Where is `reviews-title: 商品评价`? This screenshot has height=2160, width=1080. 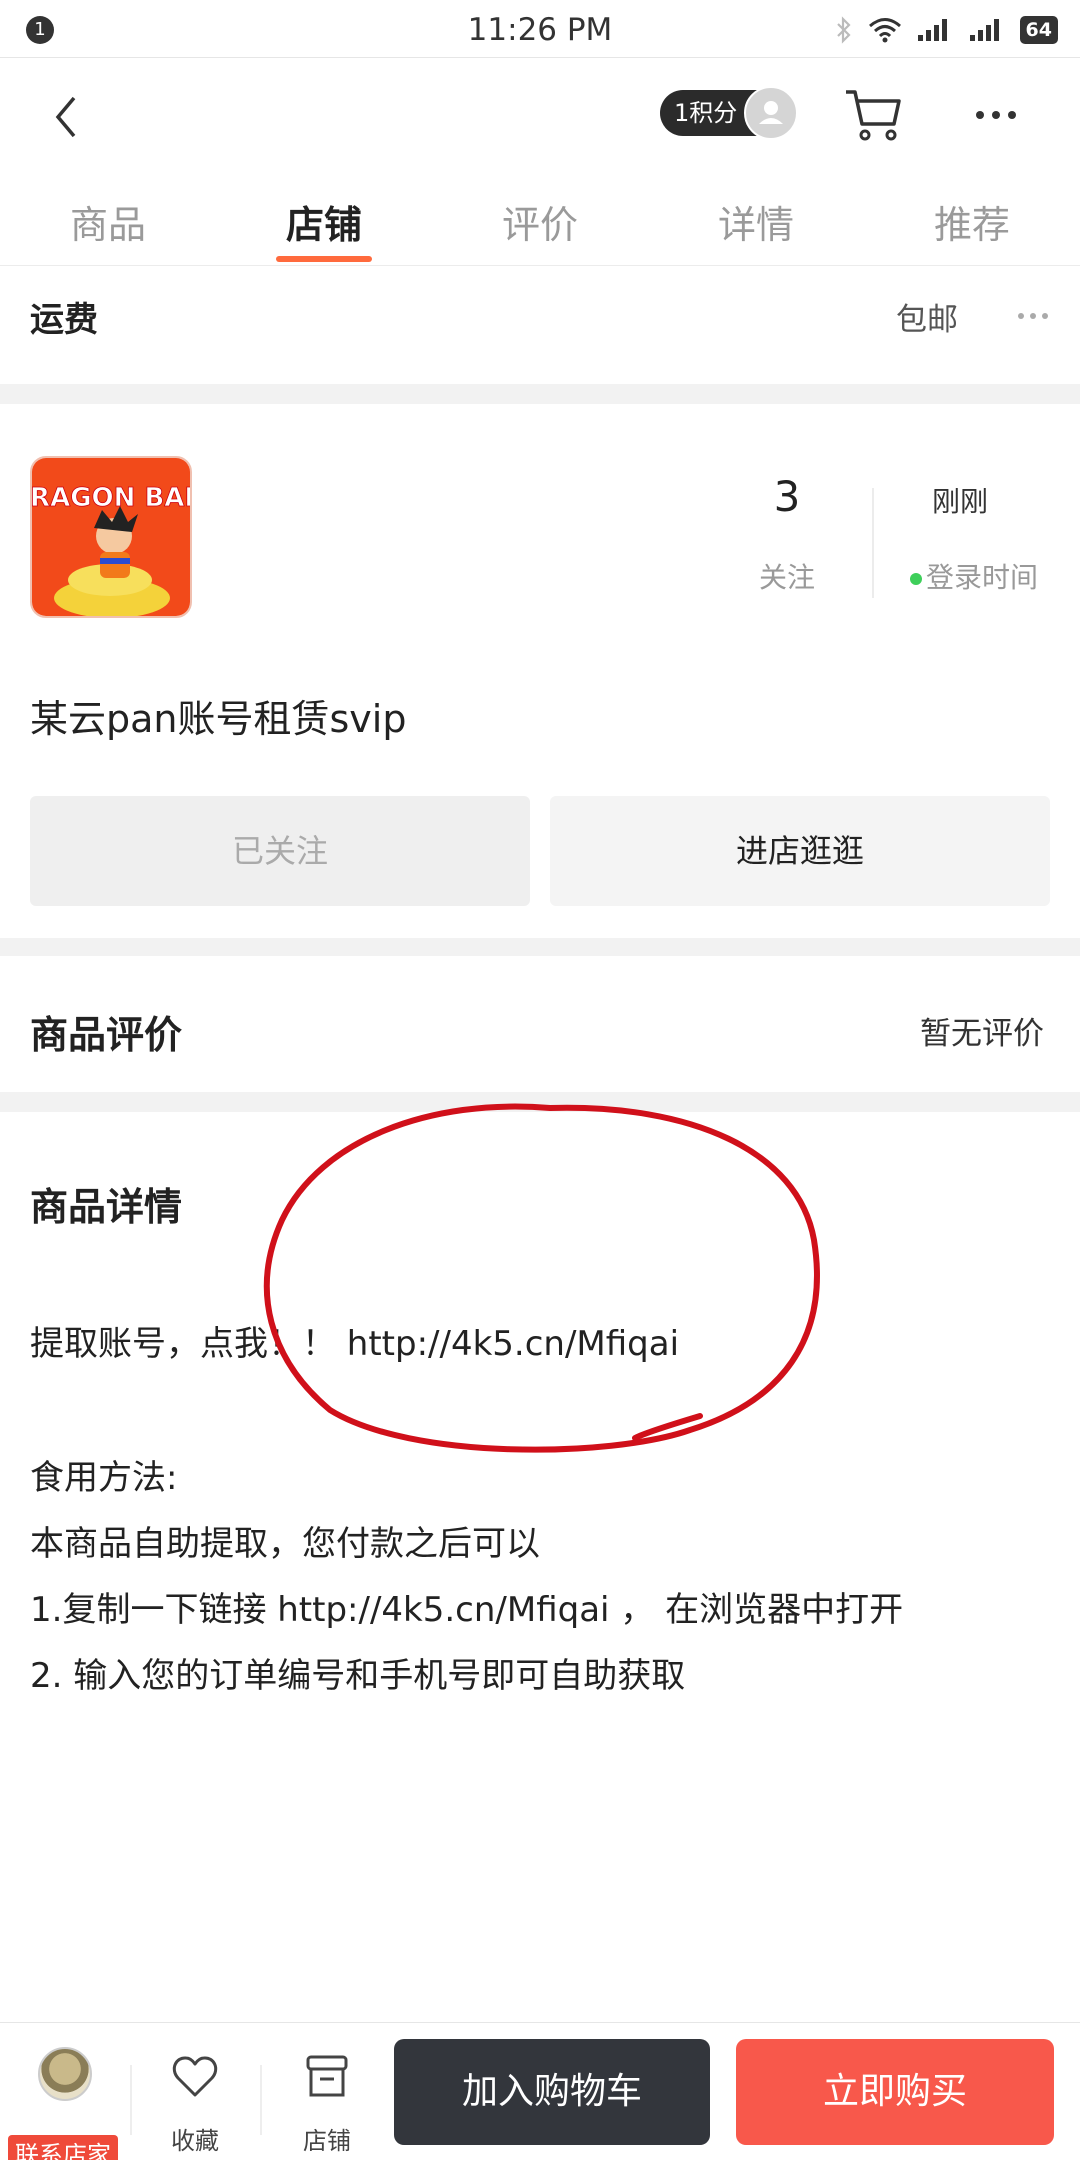 reviews-title: 商品评价 is located at coordinates (106, 1035).